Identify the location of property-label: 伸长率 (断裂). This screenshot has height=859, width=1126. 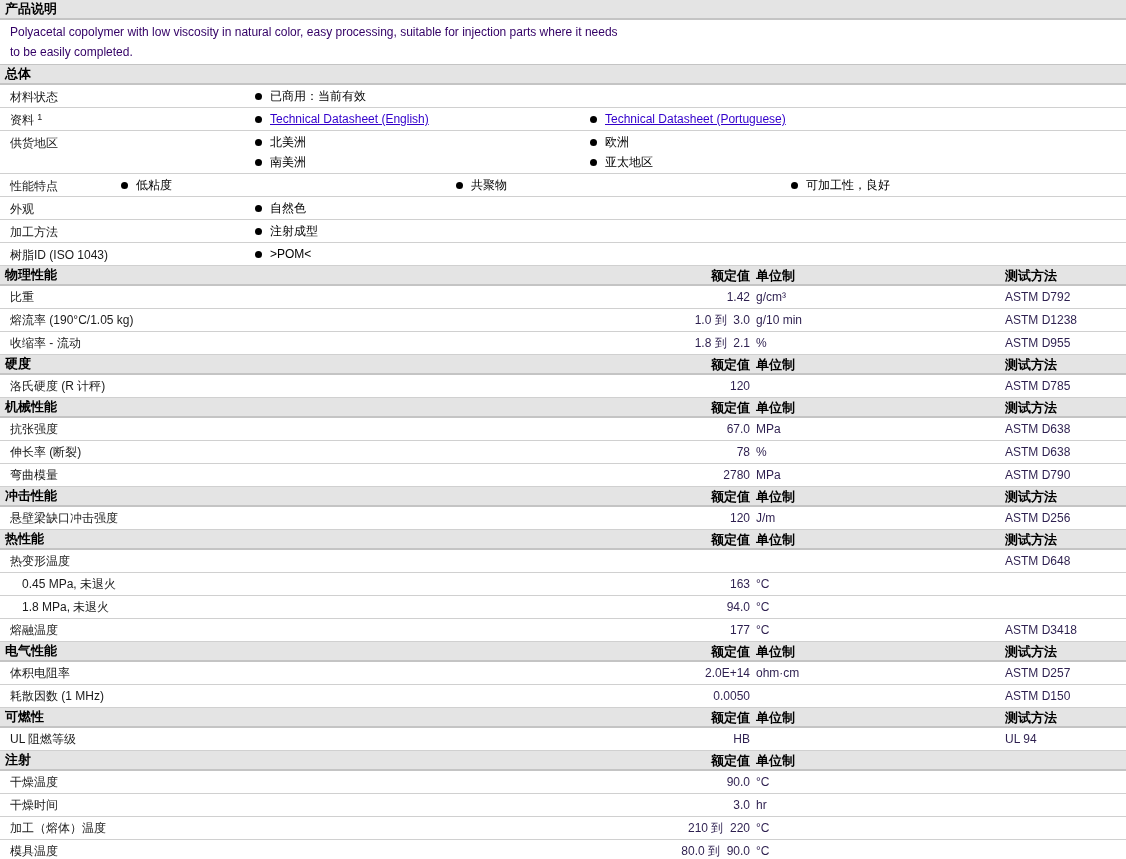
(46, 452).